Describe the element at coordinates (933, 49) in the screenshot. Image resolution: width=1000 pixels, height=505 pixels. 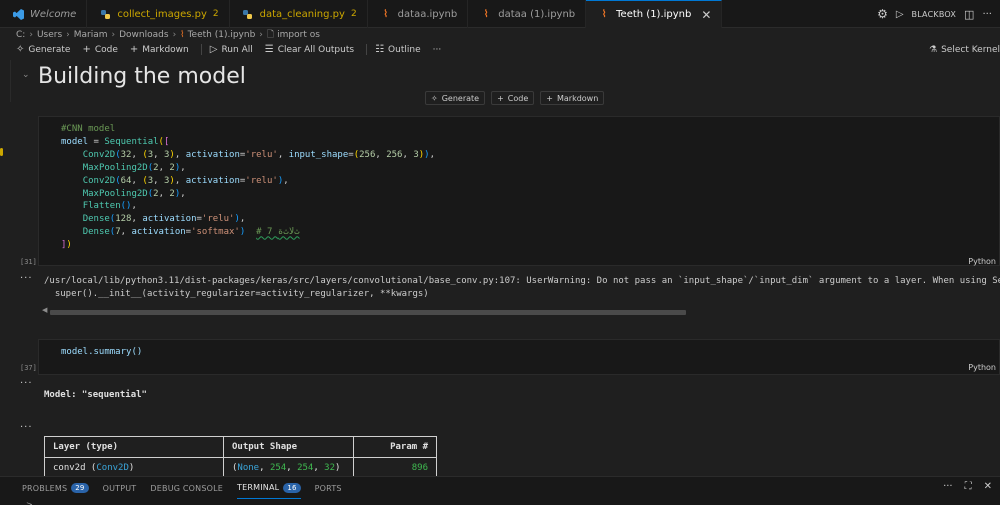
I see `kernel-icon: ⚗` at that location.